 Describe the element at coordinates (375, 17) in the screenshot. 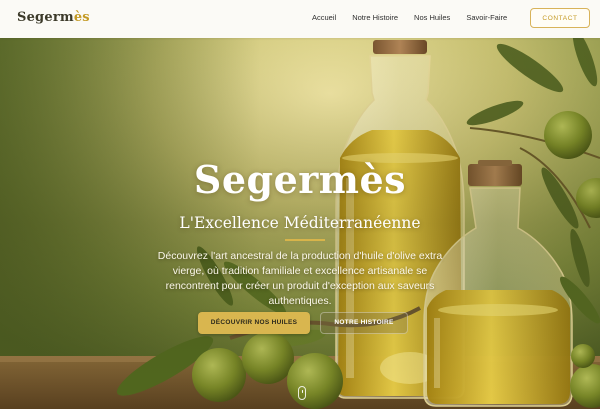

I see `nav-link-notre-histoire: Notre Histoire` at that location.